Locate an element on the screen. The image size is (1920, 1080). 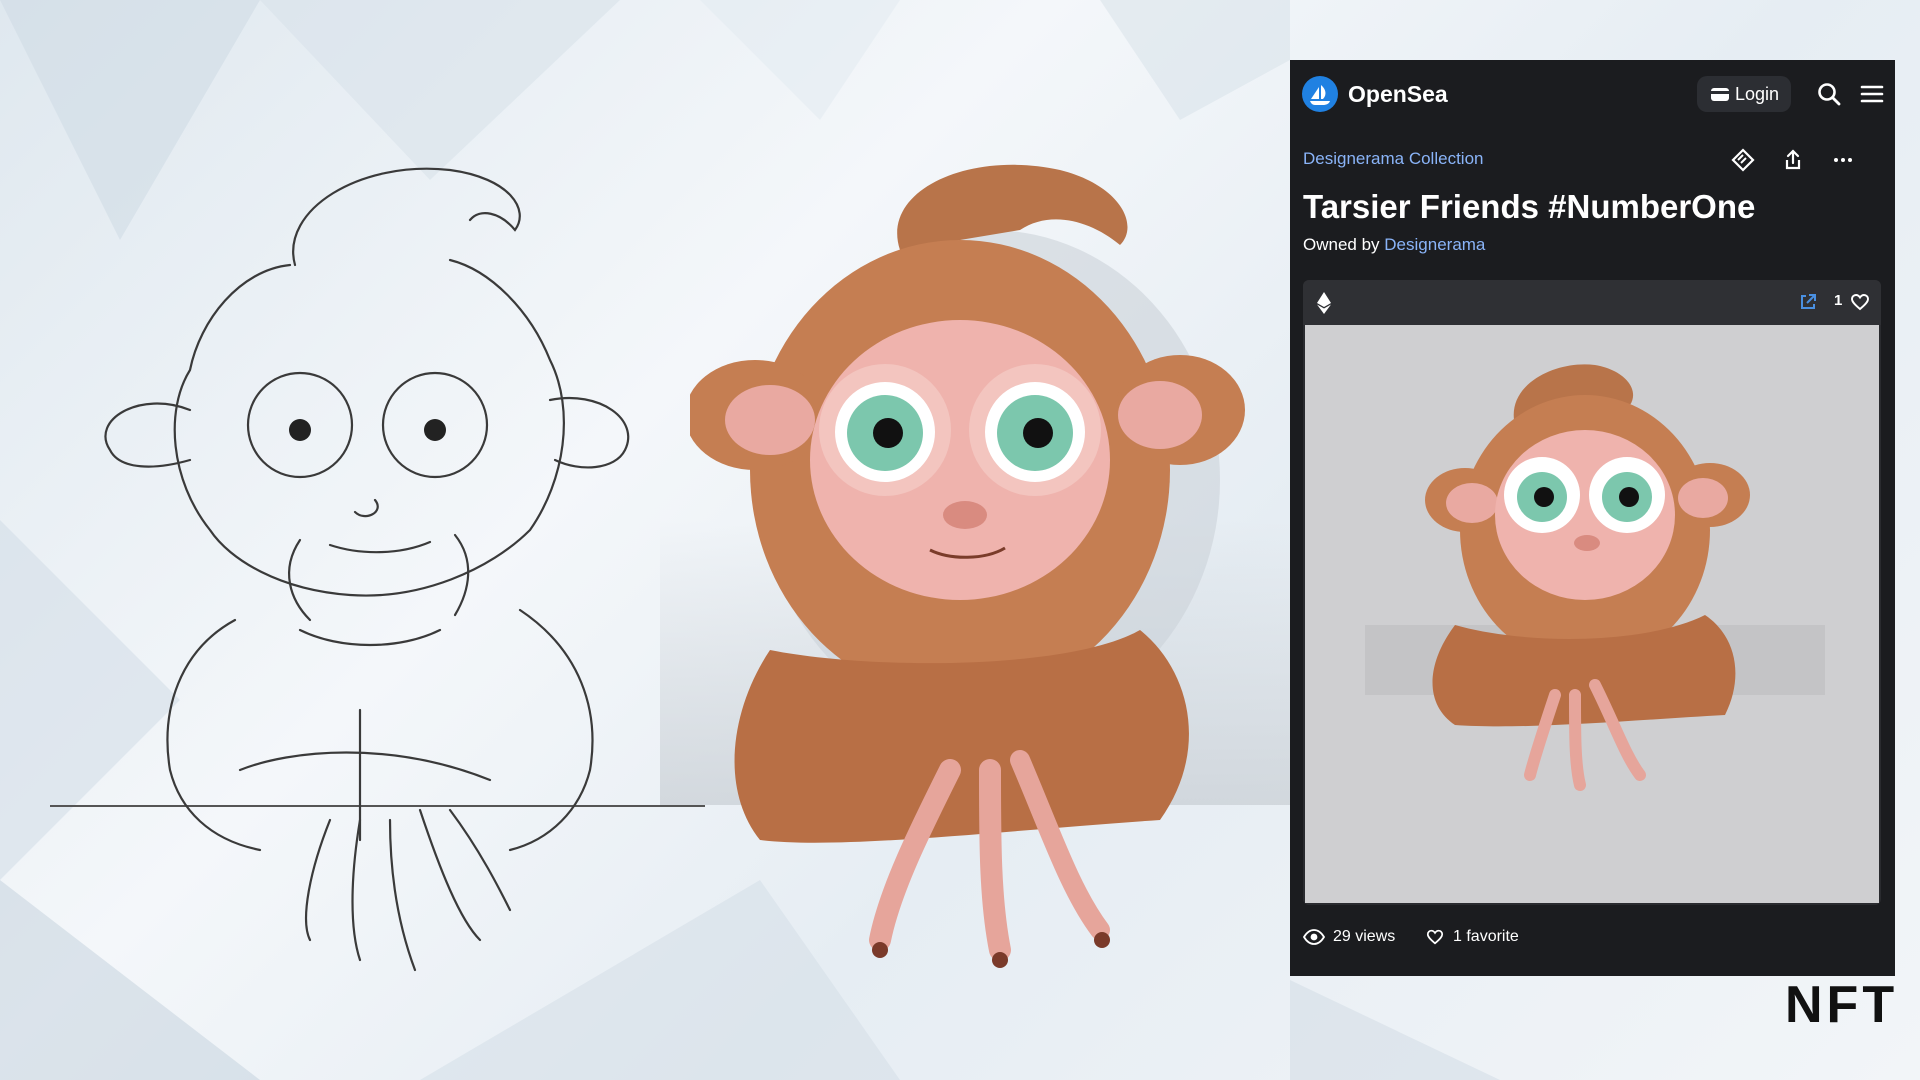
brand-name: OpenSea is located at coordinates (1398, 94).